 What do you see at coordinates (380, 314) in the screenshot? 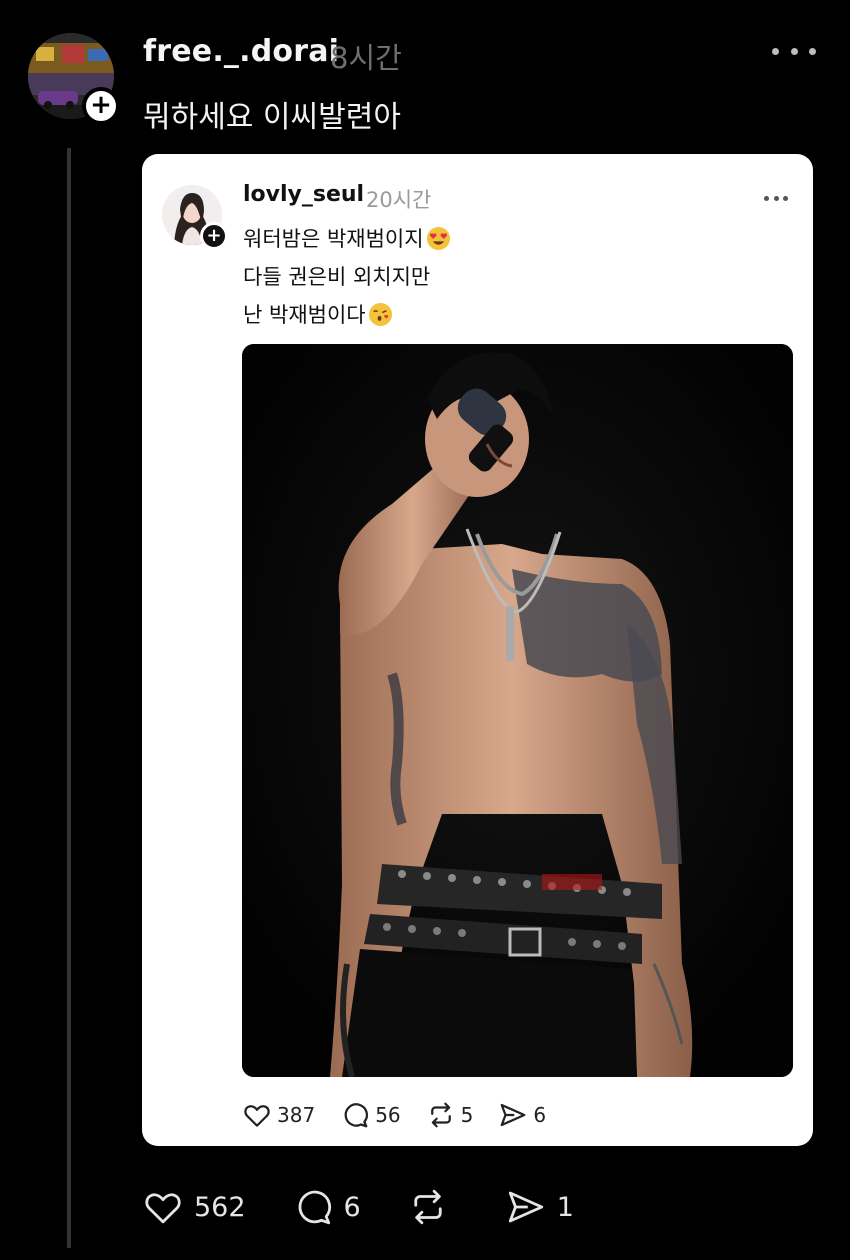
I see `kissing-heart-emoji-icon` at bounding box center [380, 314].